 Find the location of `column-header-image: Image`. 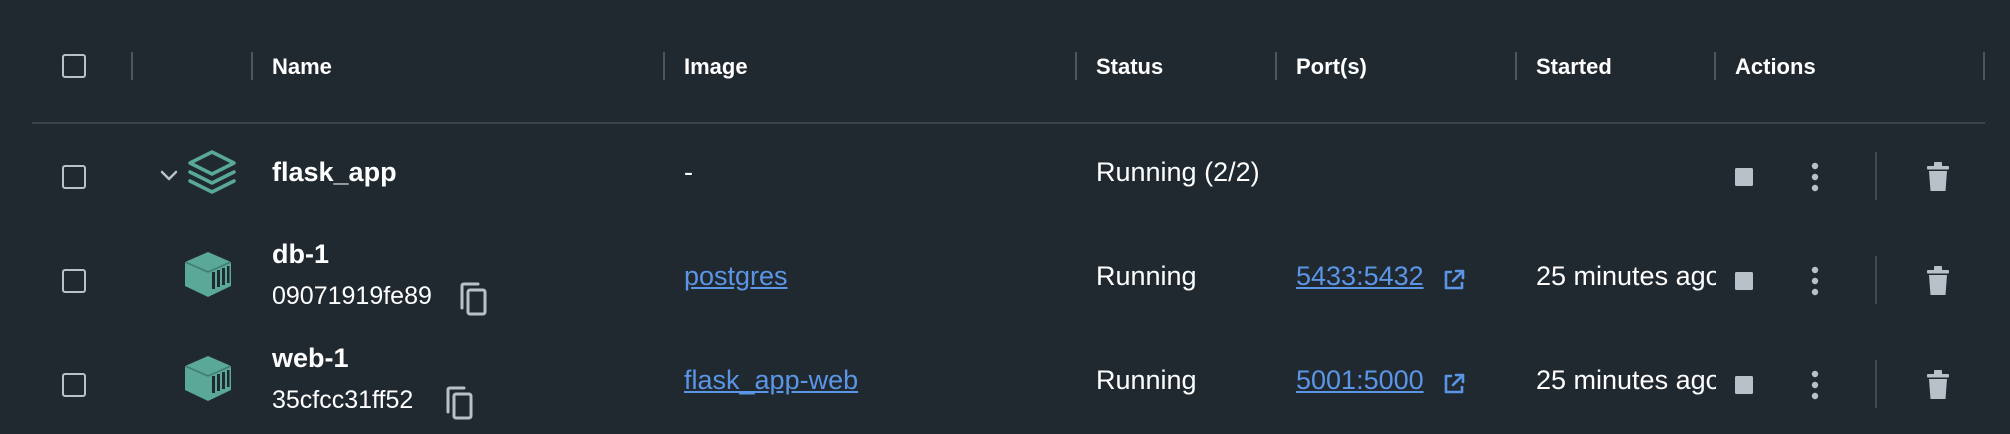

column-header-image: Image is located at coordinates (716, 67).